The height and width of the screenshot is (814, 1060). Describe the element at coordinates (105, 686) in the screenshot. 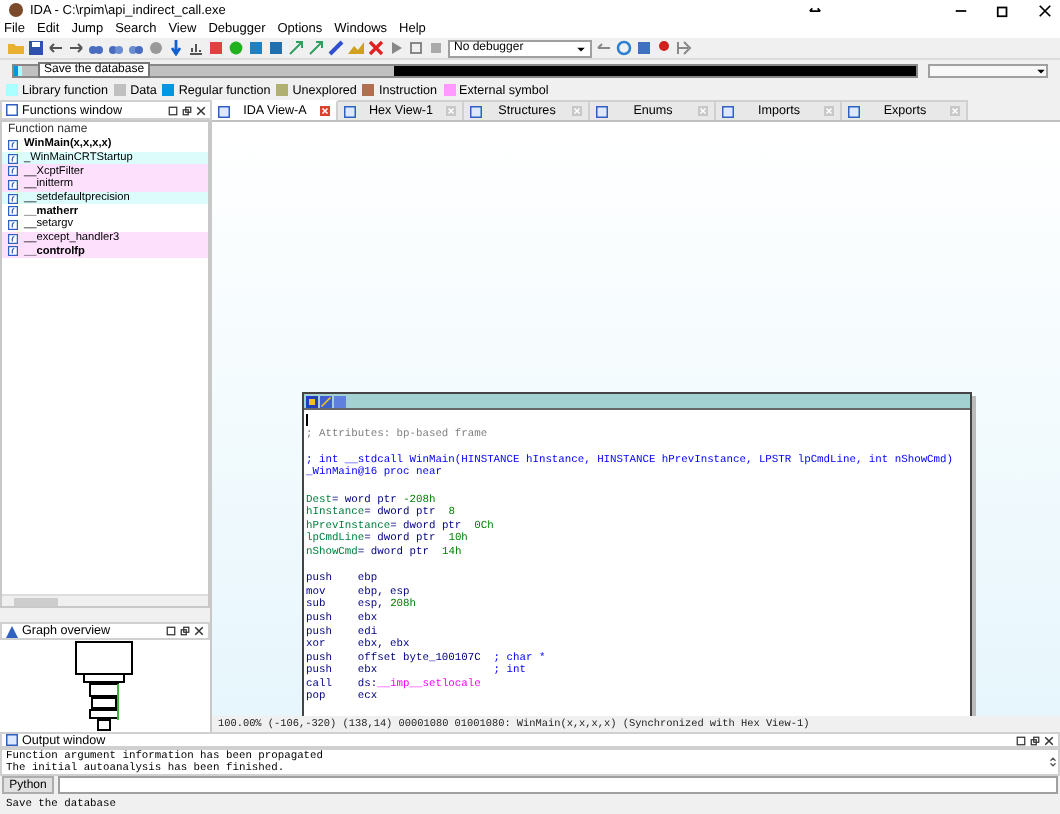

I see `graph-overview-drawing` at that location.